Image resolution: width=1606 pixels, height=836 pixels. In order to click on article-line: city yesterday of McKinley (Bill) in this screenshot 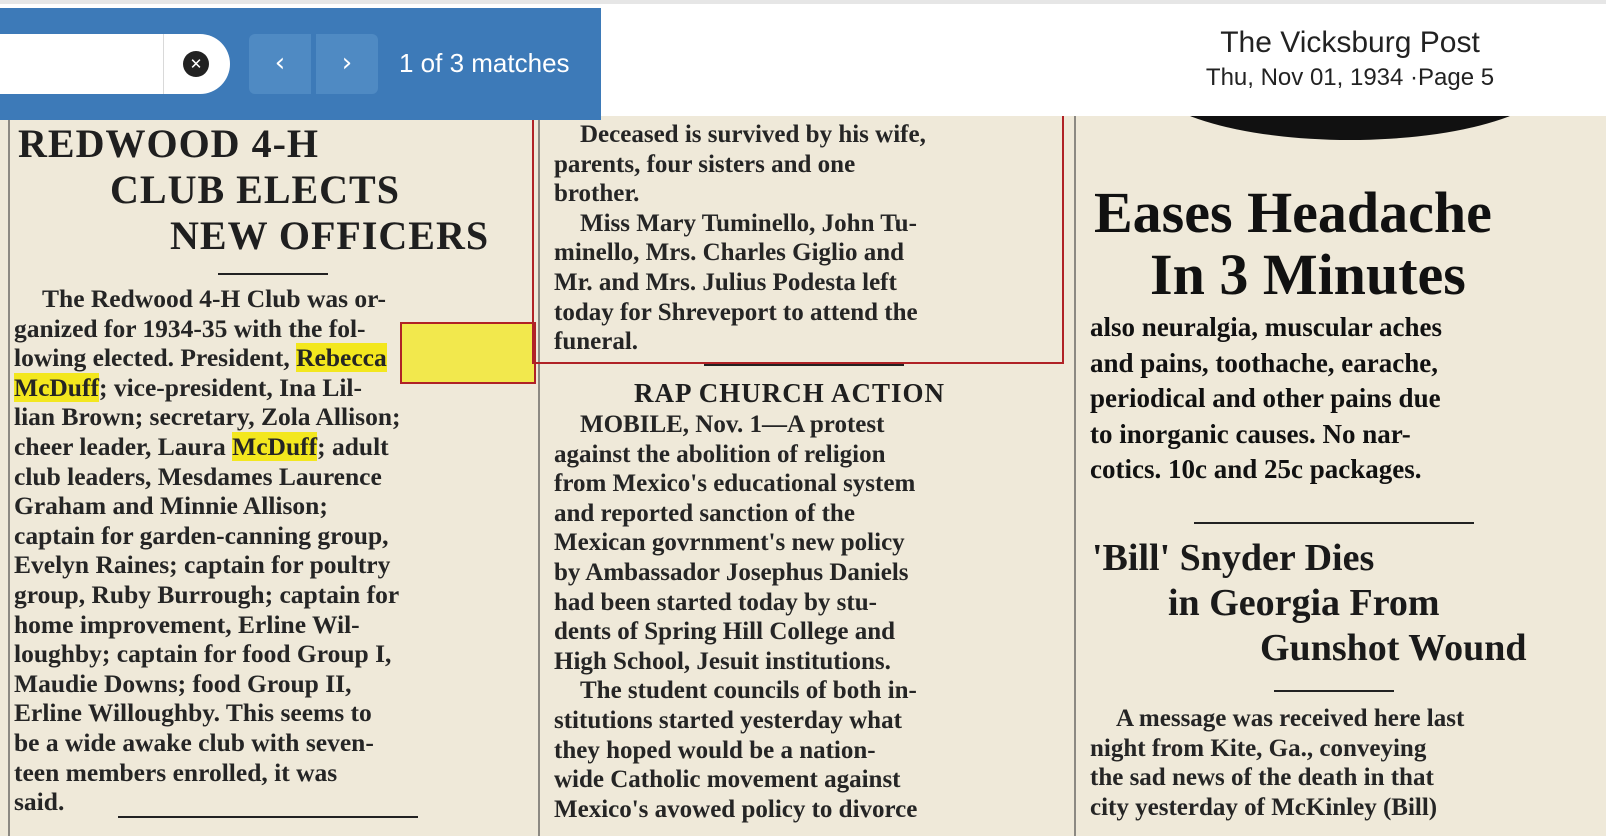, I will do `click(1264, 807)`.